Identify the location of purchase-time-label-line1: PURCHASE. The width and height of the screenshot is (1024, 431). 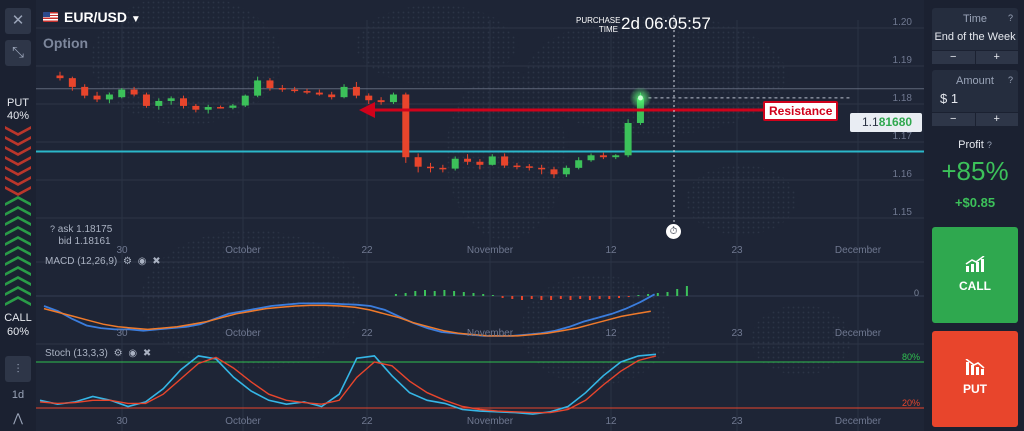
(598, 20).